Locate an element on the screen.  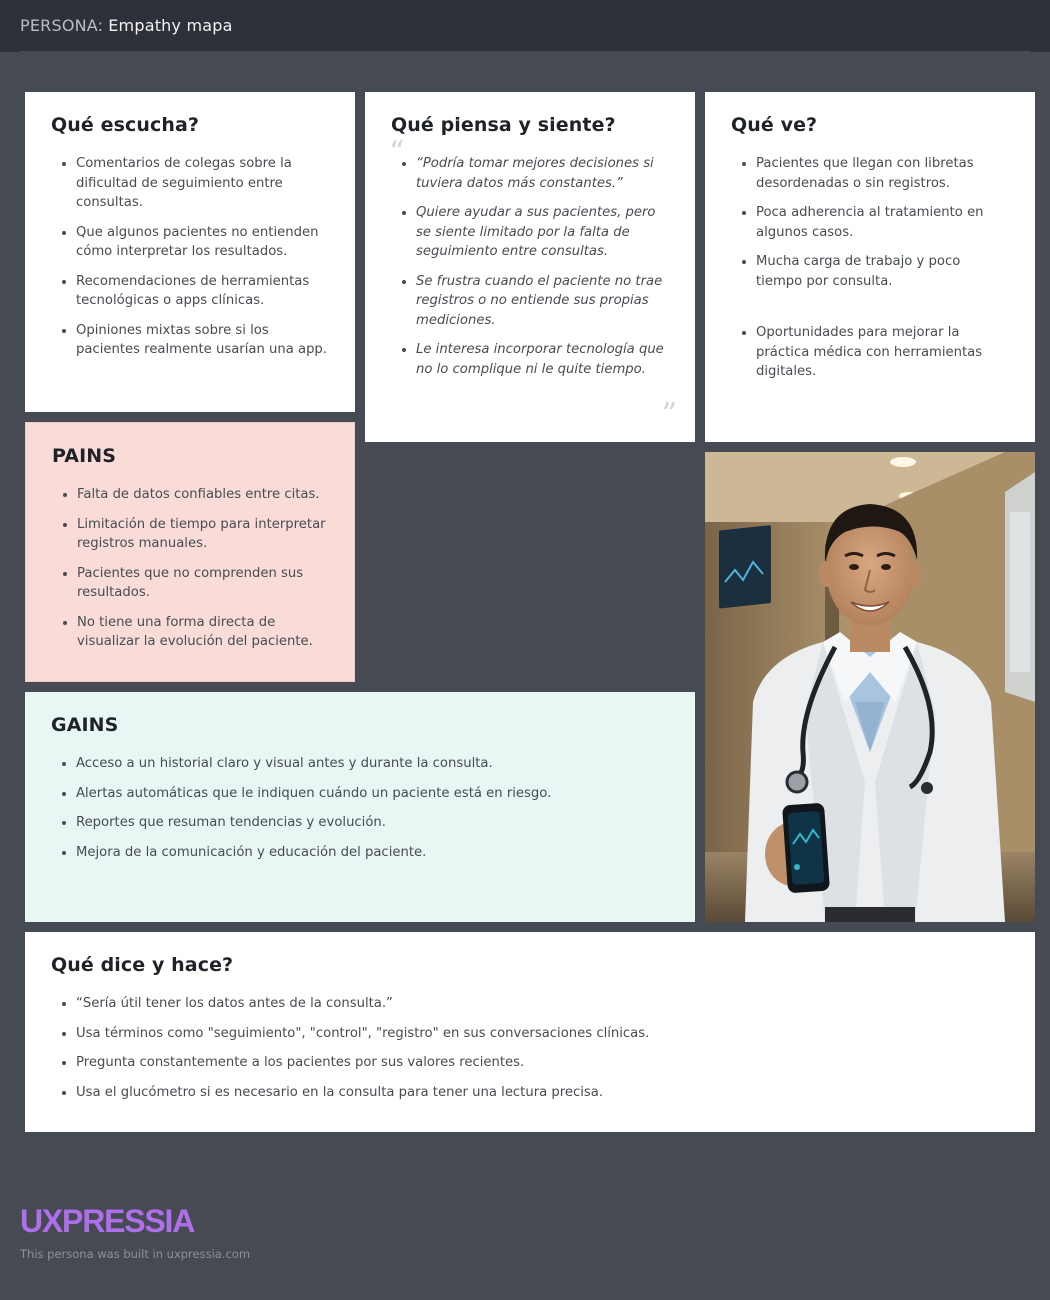
uxpressia-logo: UXPRESSIA is located at coordinates (107, 1221).